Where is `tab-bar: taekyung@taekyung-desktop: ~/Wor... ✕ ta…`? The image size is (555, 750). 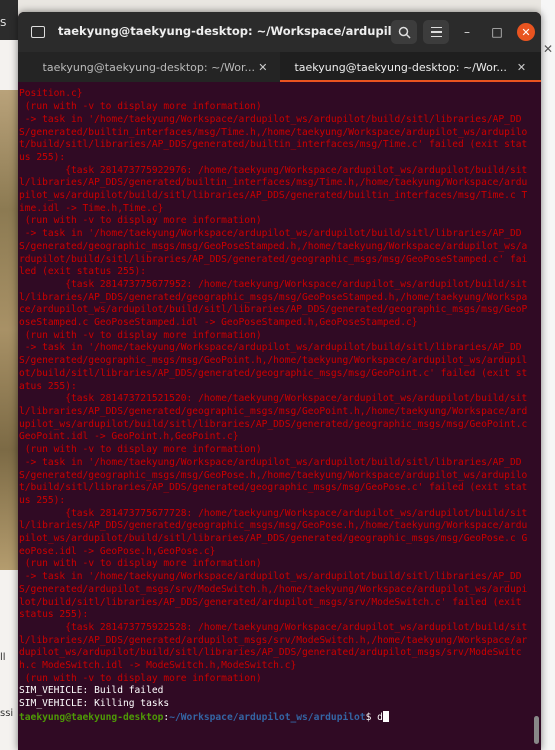 tab-bar: taekyung@taekyung-desktop: ~/Wor... ✕ ta… is located at coordinates (279, 67).